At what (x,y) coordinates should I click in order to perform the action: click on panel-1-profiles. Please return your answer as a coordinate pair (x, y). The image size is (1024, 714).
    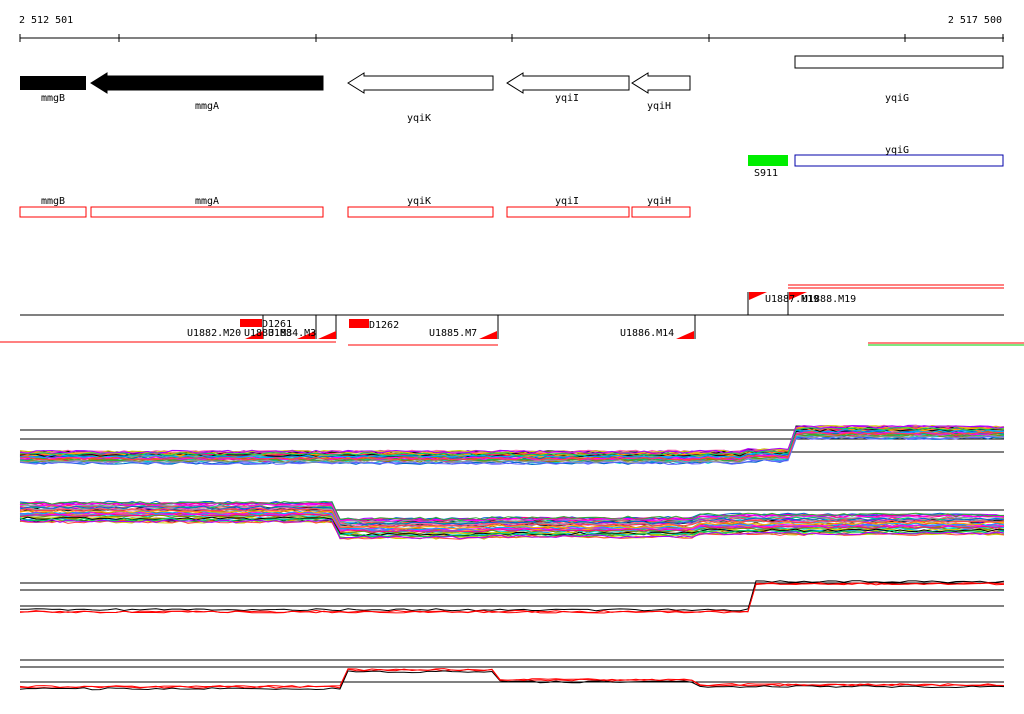
    Looking at the image, I should click on (512, 445).